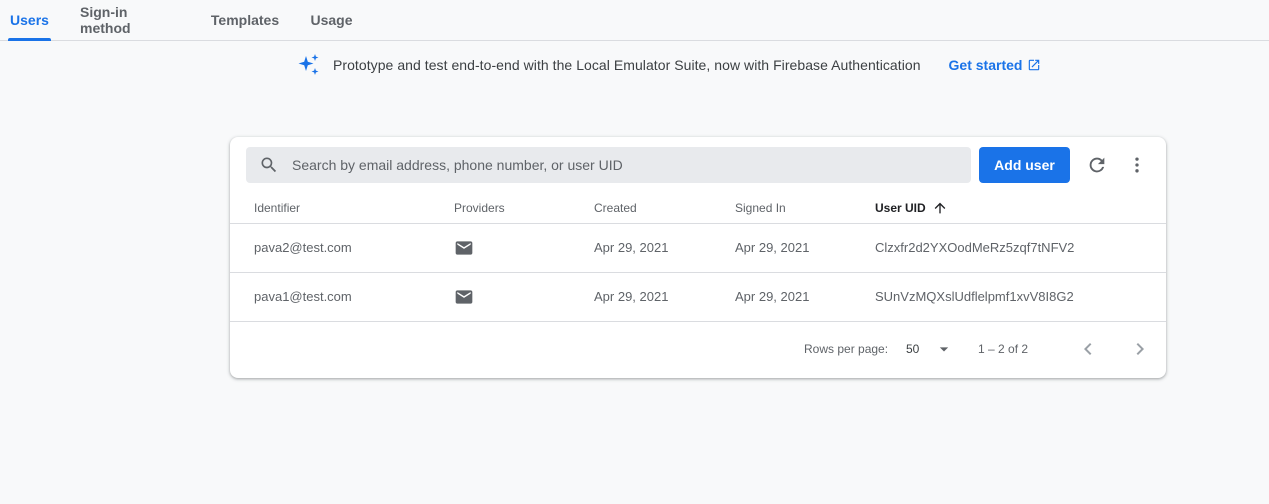 The height and width of the screenshot is (504, 1269). I want to click on chevron-right-icon, so click(1140, 349).